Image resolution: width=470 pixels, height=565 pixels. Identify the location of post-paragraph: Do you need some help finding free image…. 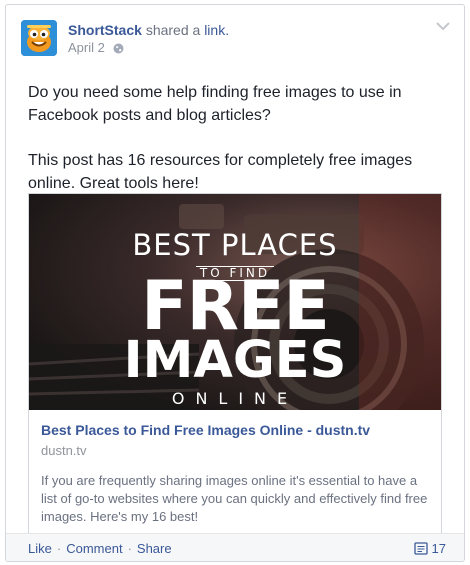
(215, 104).